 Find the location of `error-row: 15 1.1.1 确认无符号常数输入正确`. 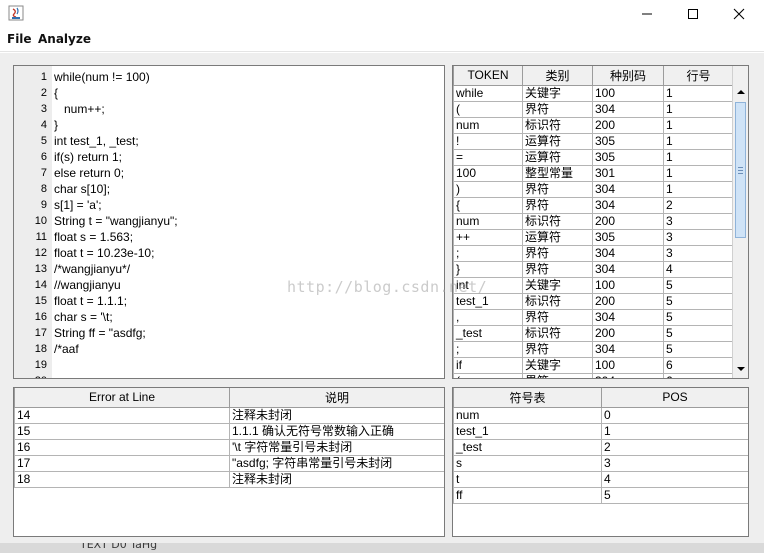

error-row: 15 1.1.1 确认无符号常数输入正确 is located at coordinates (229, 431).